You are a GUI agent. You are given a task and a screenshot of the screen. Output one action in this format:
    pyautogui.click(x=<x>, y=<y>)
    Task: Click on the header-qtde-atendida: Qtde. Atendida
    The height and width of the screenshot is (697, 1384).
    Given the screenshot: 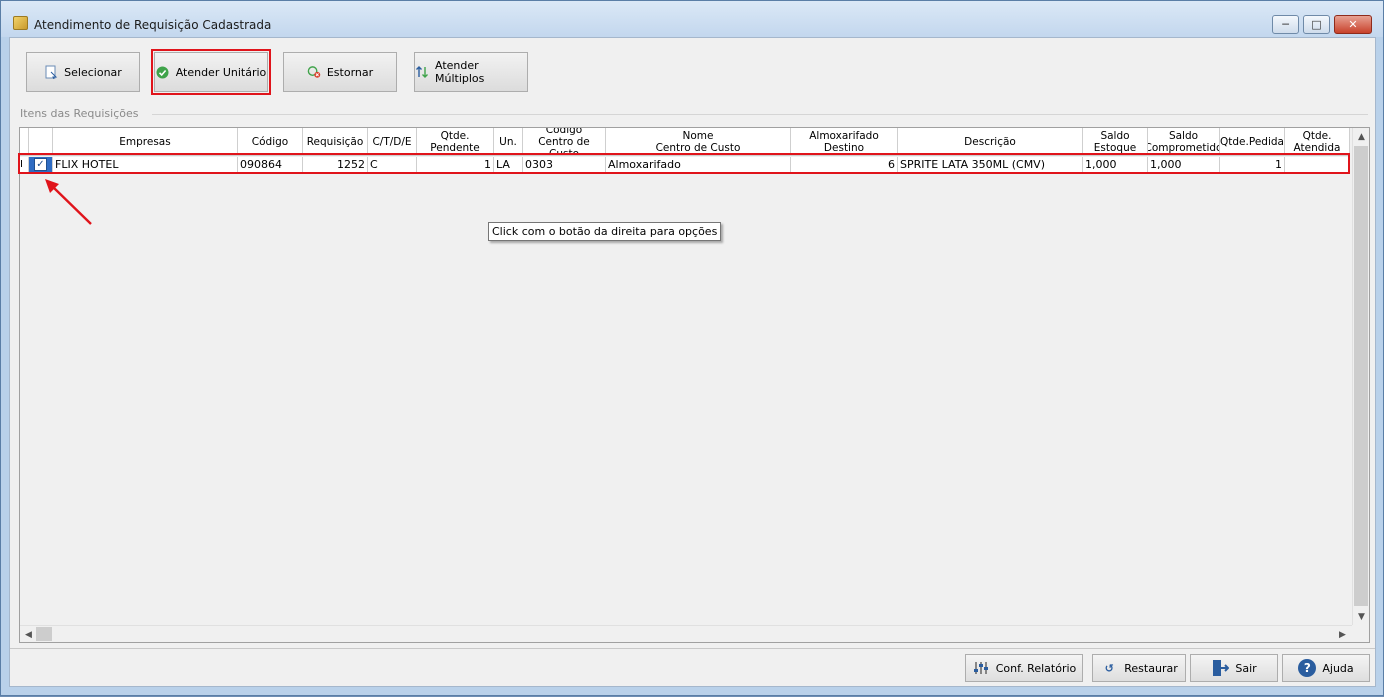 What is the action you would take?
    pyautogui.click(x=1317, y=142)
    